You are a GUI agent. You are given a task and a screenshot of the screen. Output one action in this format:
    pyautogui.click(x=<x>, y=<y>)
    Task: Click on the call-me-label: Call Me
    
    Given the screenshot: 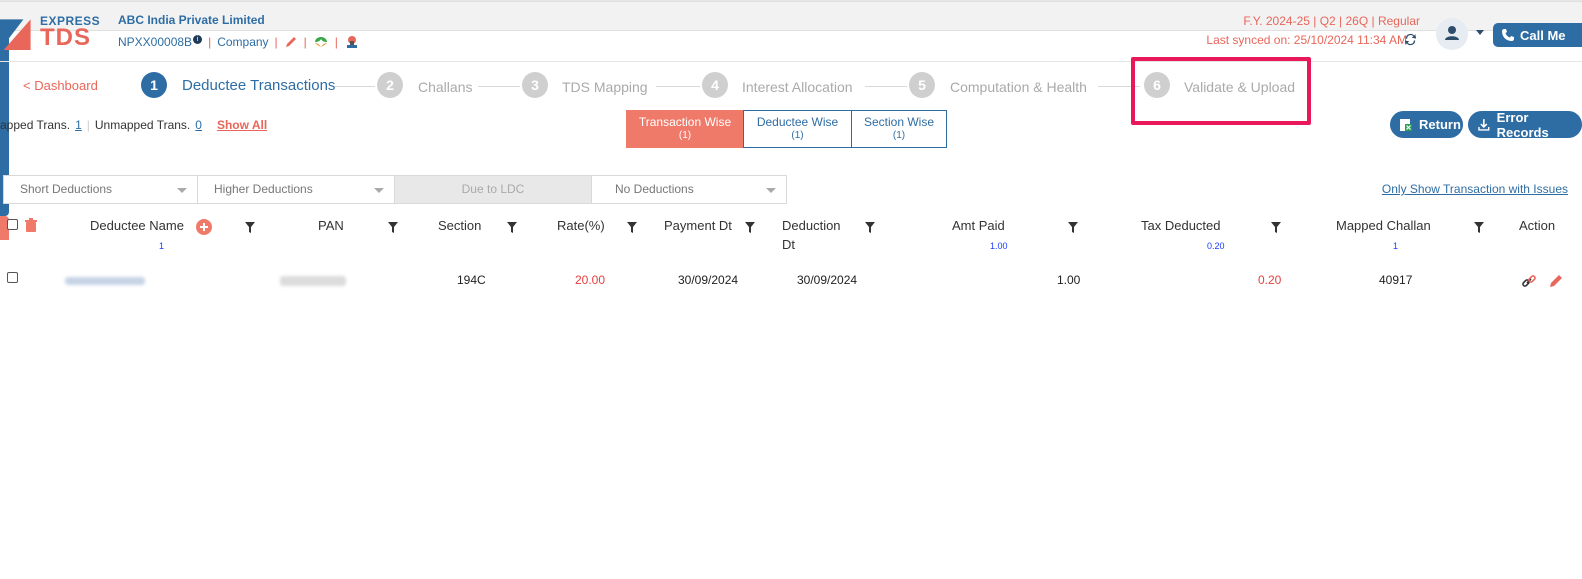 What is the action you would take?
    pyautogui.click(x=1543, y=35)
    